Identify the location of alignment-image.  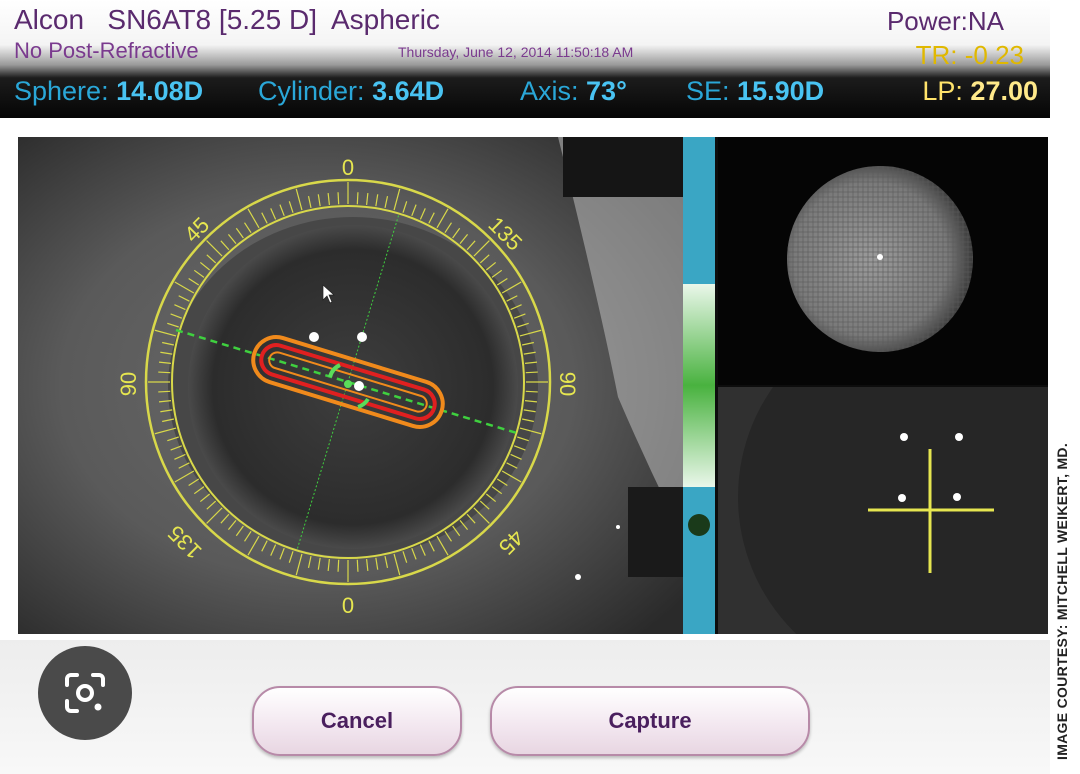
(893, 470).